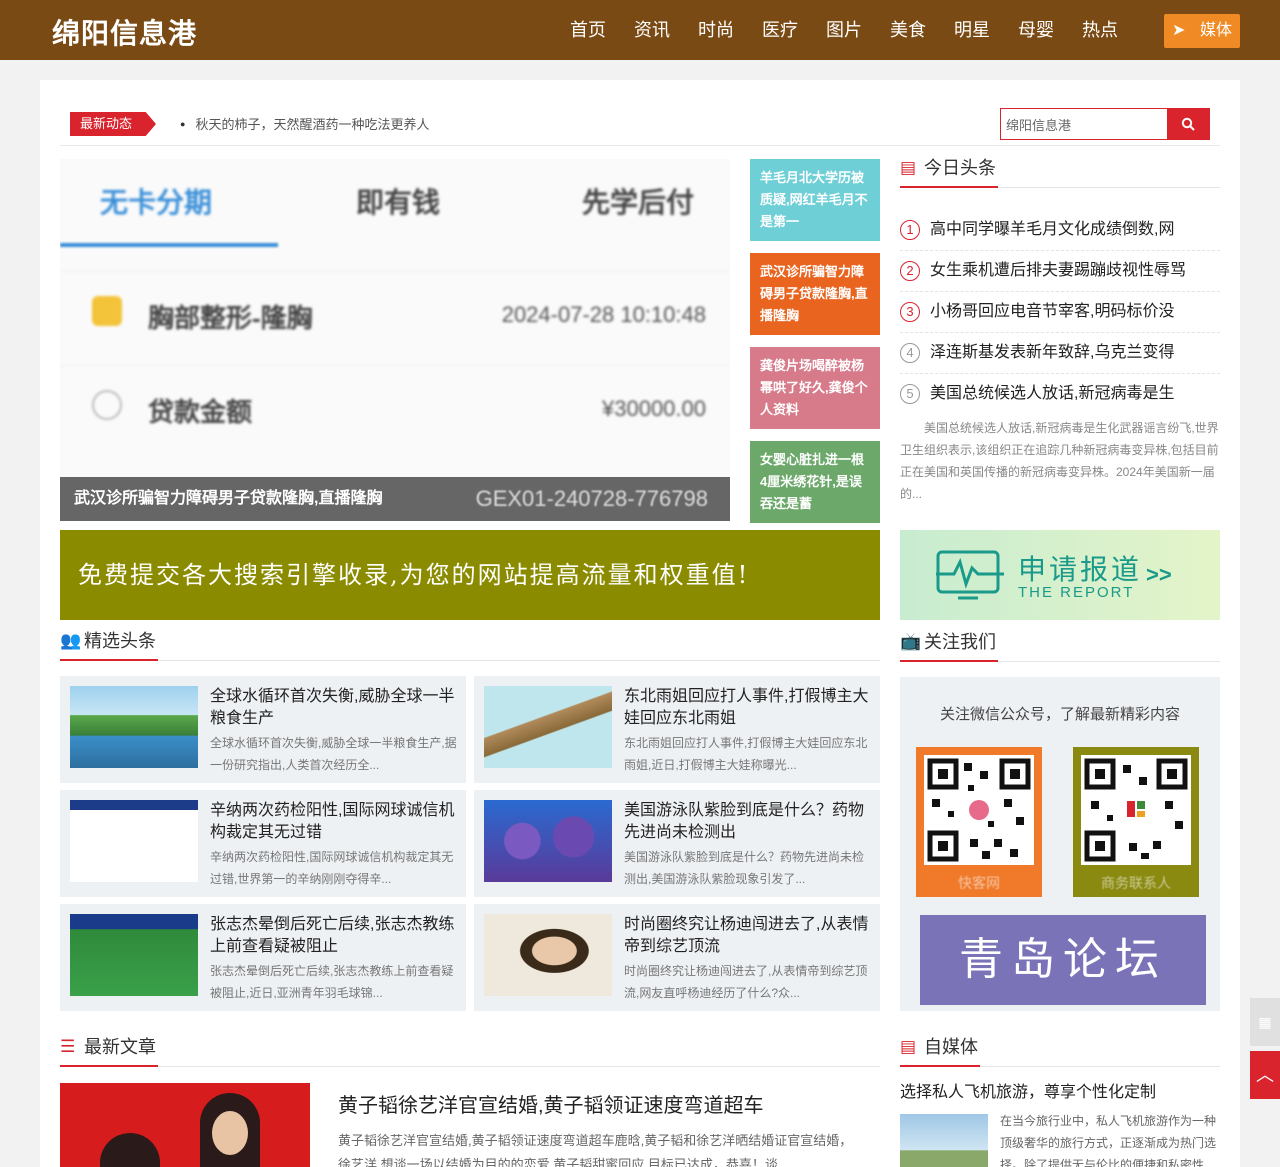 This screenshot has height=1167, width=1280. I want to click on slider-tab-underline, so click(169, 245).